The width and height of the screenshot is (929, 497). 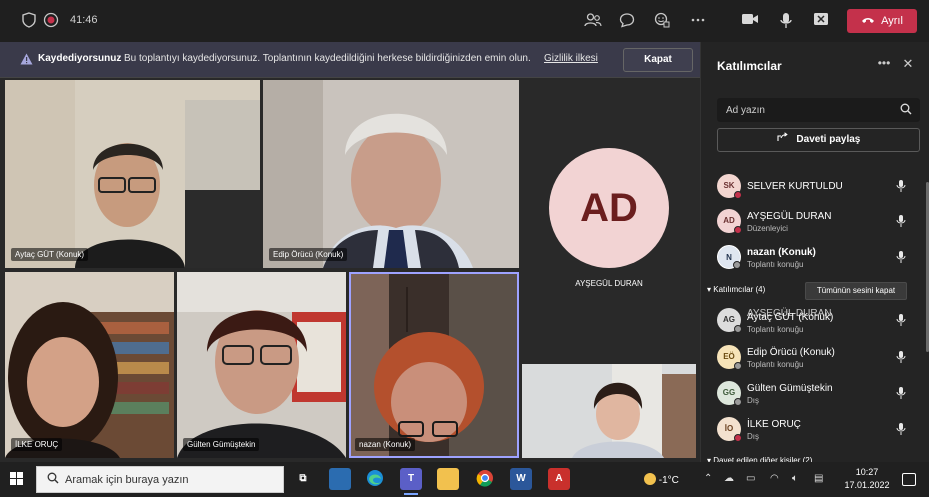 I want to click on participants-icon, so click(x=593, y=21).